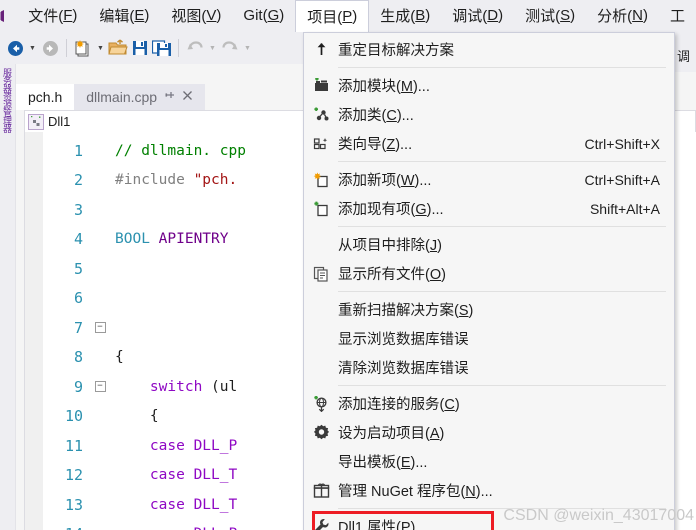  What do you see at coordinates (403, 369) in the screenshot?
I see `menu-item-label: 清除浏览数据库错误` at bounding box center [403, 369].